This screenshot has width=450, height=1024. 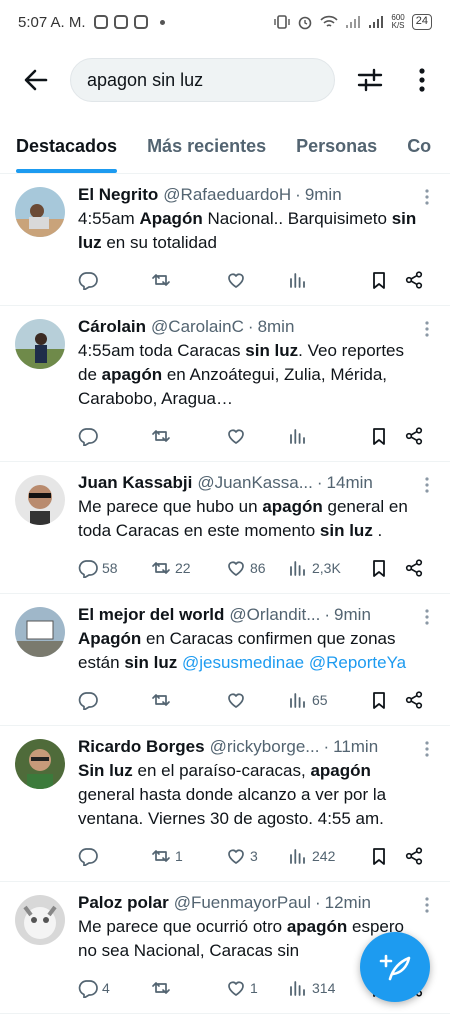 I want to click on tweet-text-segment: Me parece que hubo un, so click(x=170, y=506).